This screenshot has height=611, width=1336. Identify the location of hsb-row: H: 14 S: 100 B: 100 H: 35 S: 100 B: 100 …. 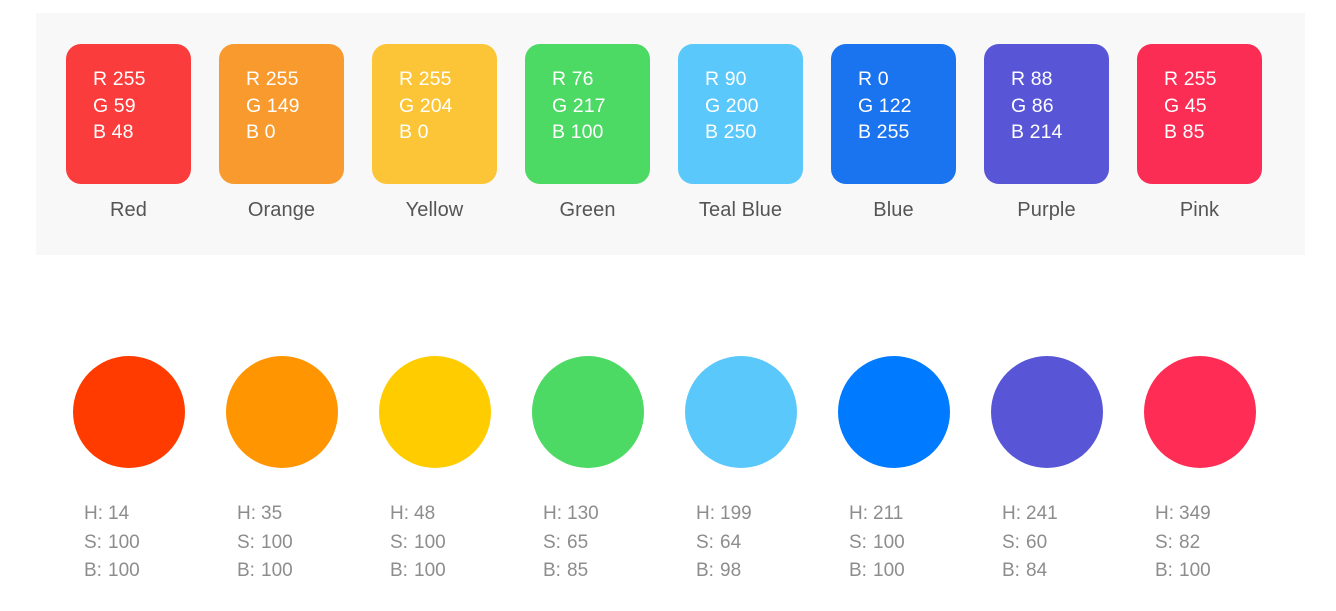
(670, 543).